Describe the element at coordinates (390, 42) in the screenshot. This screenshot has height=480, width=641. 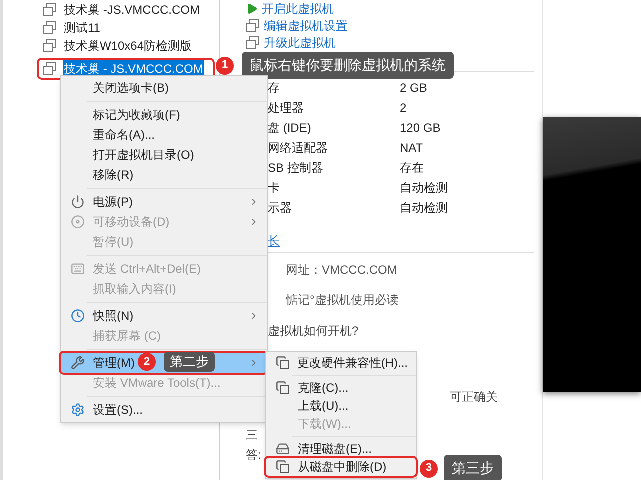
I see `action-link: 升级此虚拟机` at that location.